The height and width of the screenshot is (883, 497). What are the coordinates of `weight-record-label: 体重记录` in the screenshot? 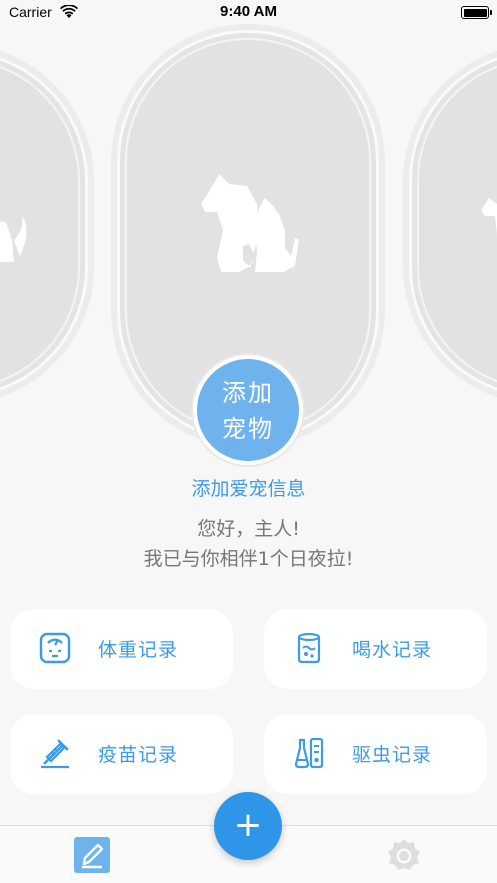 It's located at (138, 650).